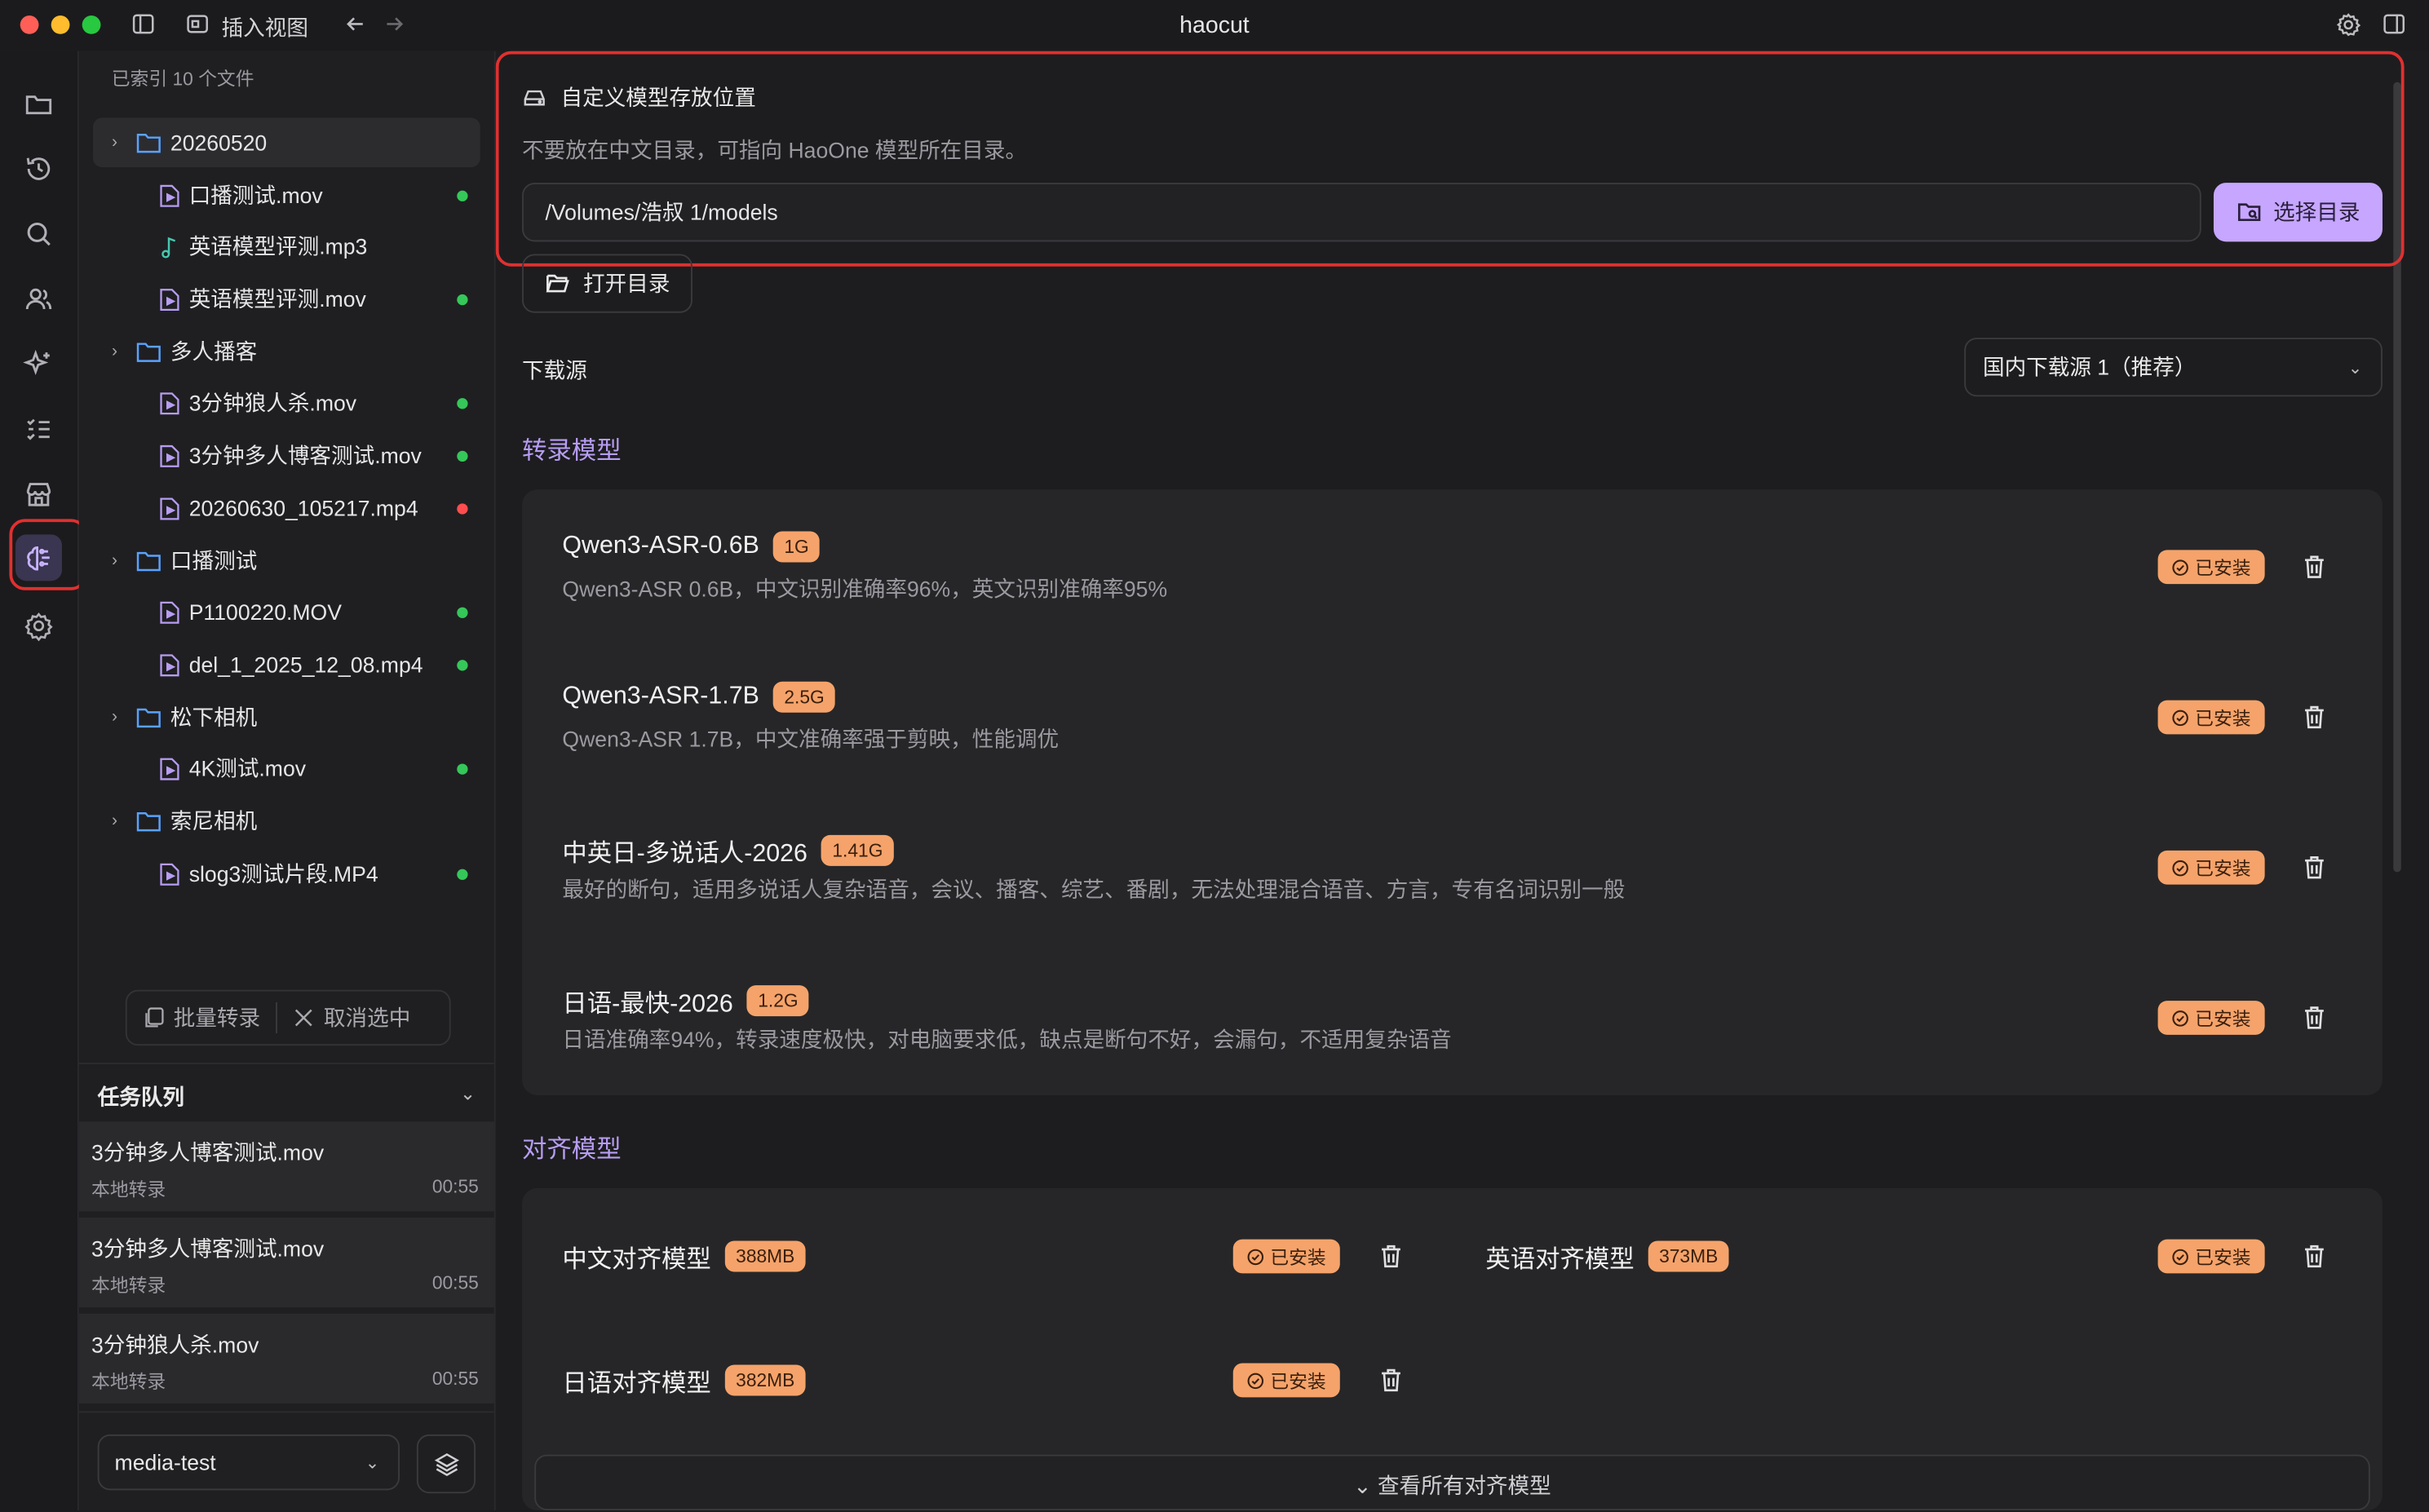 Image resolution: width=2429 pixels, height=1512 pixels. What do you see at coordinates (286, 821) in the screenshot?
I see `tree-folder-row: › 索尼相机` at bounding box center [286, 821].